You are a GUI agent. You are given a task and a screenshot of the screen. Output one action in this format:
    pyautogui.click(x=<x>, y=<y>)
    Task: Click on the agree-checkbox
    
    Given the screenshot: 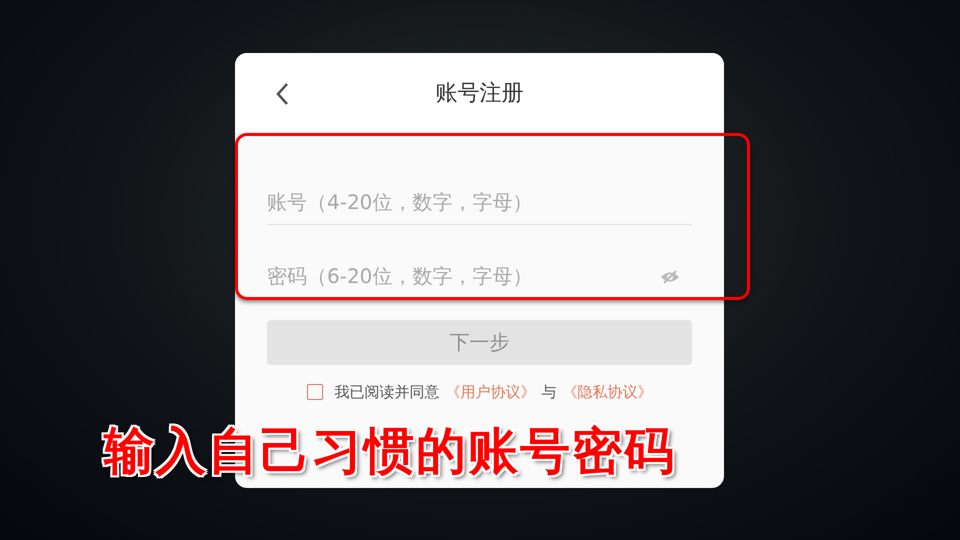 What is the action you would take?
    pyautogui.click(x=314, y=392)
    